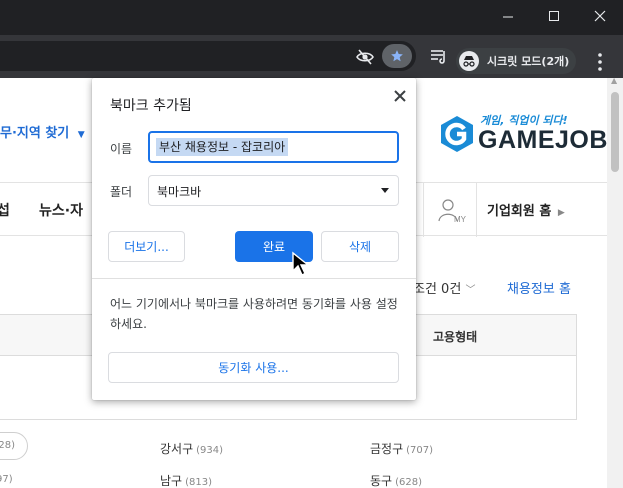 The image size is (623, 488). Describe the element at coordinates (81, 135) in the screenshot. I see `caret-down-icon: ▼` at that location.